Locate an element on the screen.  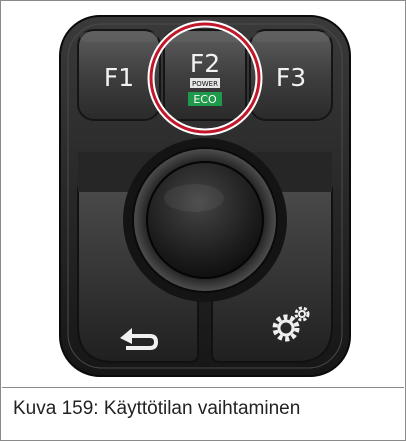
f2-key-label: F2 is located at coordinates (205, 63).